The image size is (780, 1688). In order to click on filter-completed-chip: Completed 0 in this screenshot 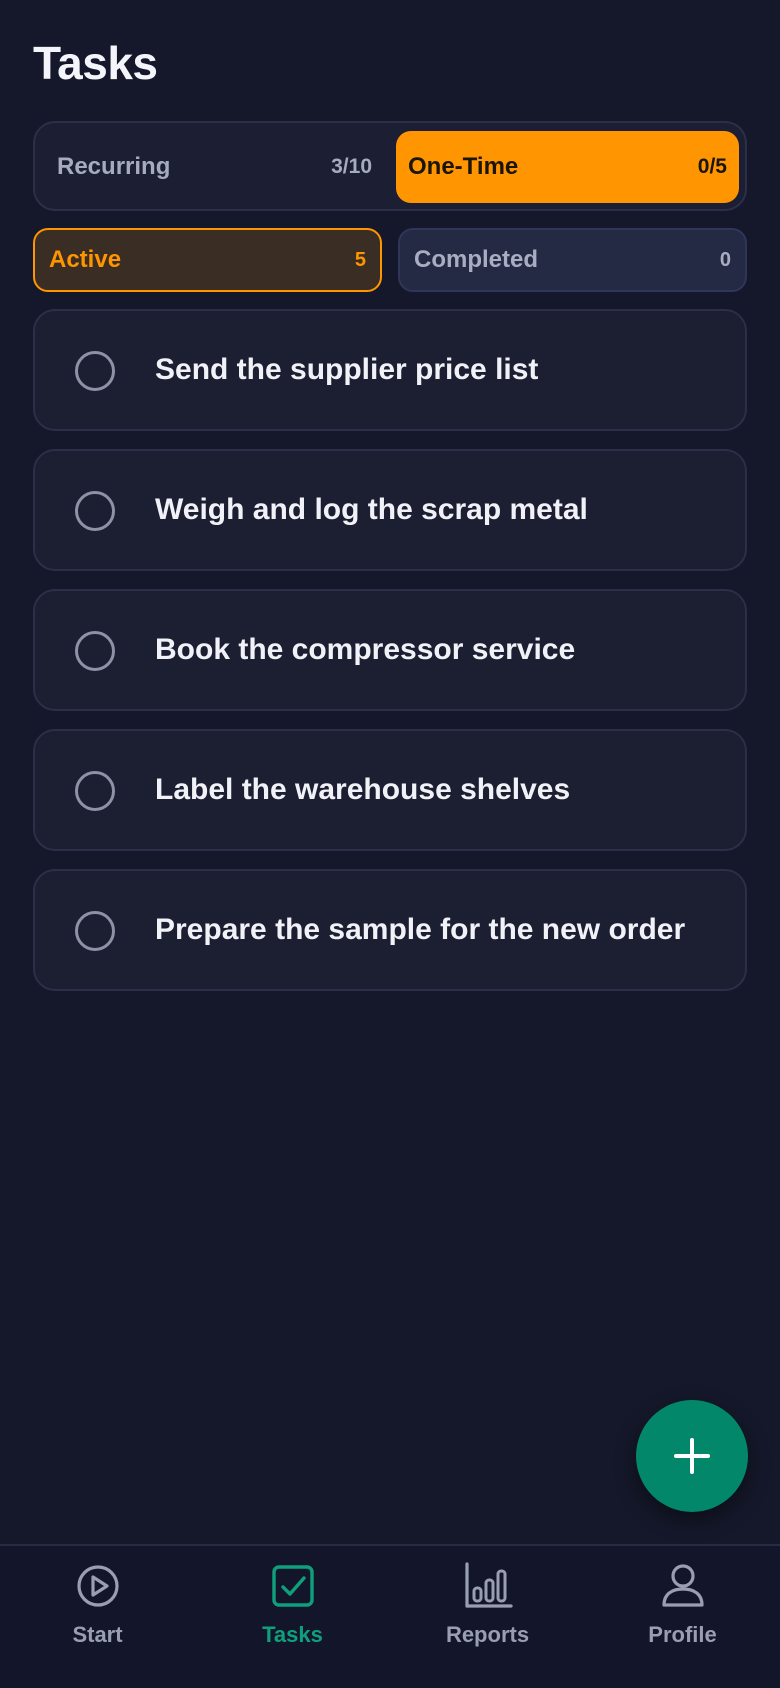, I will do `click(572, 260)`.